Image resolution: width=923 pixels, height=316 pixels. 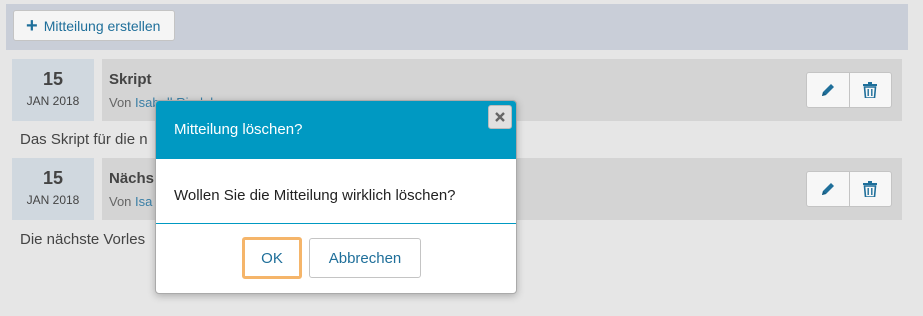 What do you see at coordinates (336, 223) in the screenshot?
I see `dialog-divider` at bounding box center [336, 223].